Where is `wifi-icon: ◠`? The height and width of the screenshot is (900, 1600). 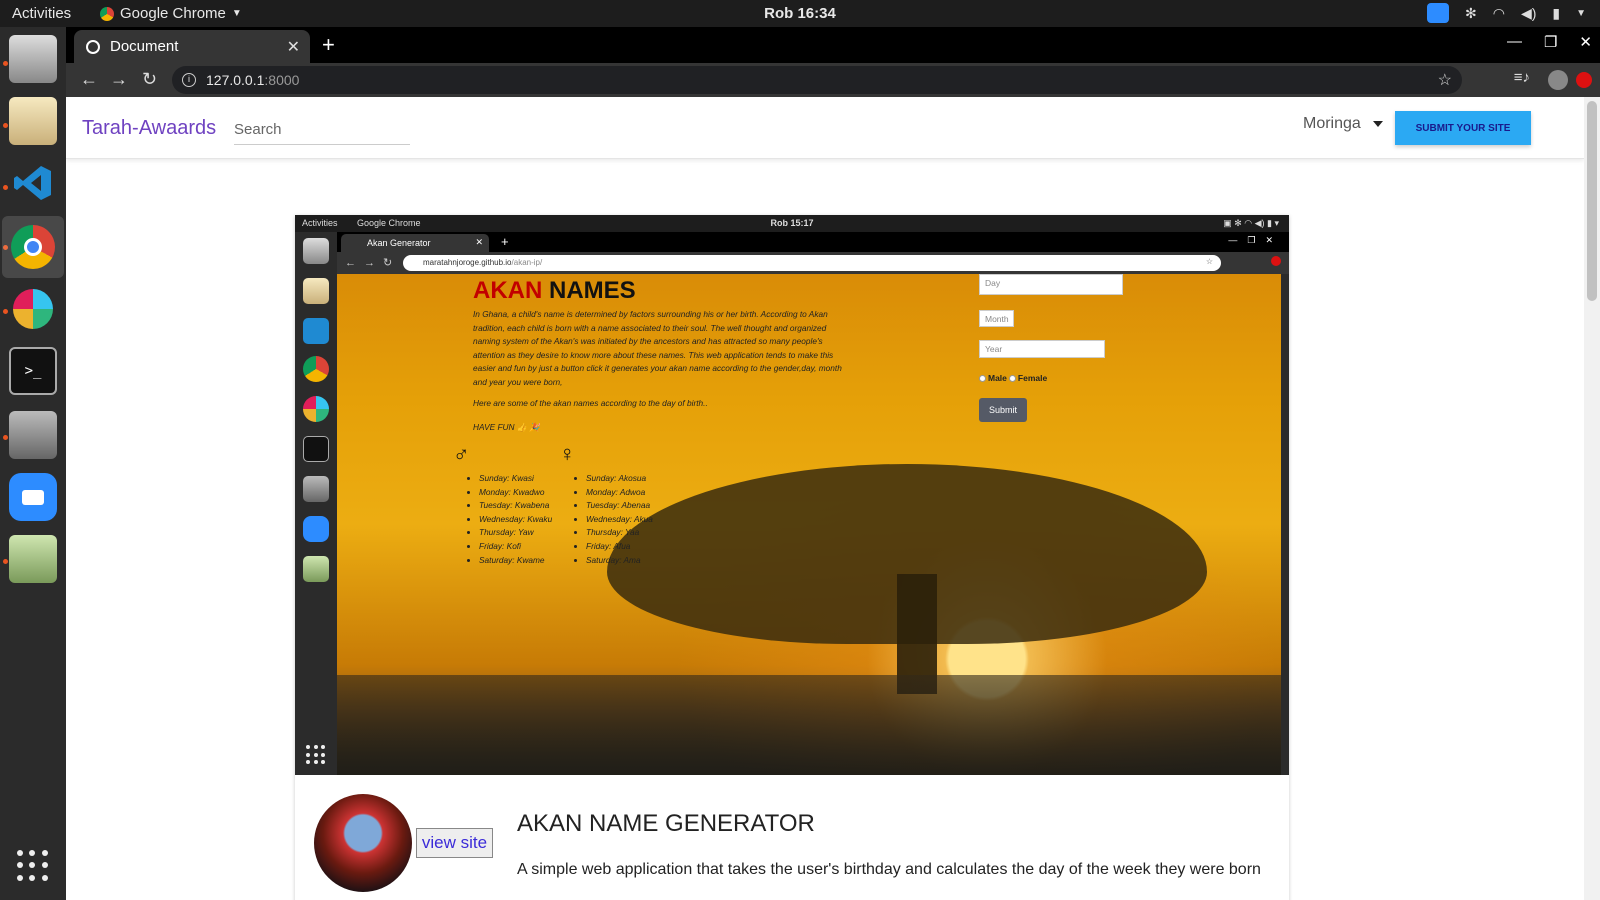
wifi-icon: ◠ is located at coordinates (1499, 13).